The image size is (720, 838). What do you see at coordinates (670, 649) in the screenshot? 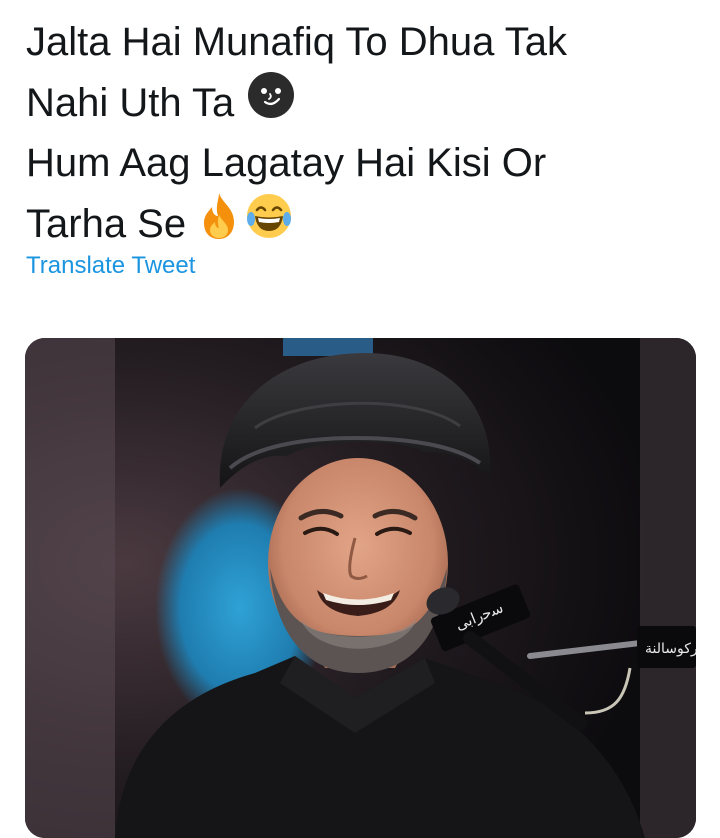
I see `mic-label-right: ﻭﺭﻛﻮﺳﺎﻟﻨﺔ` at bounding box center [670, 649].